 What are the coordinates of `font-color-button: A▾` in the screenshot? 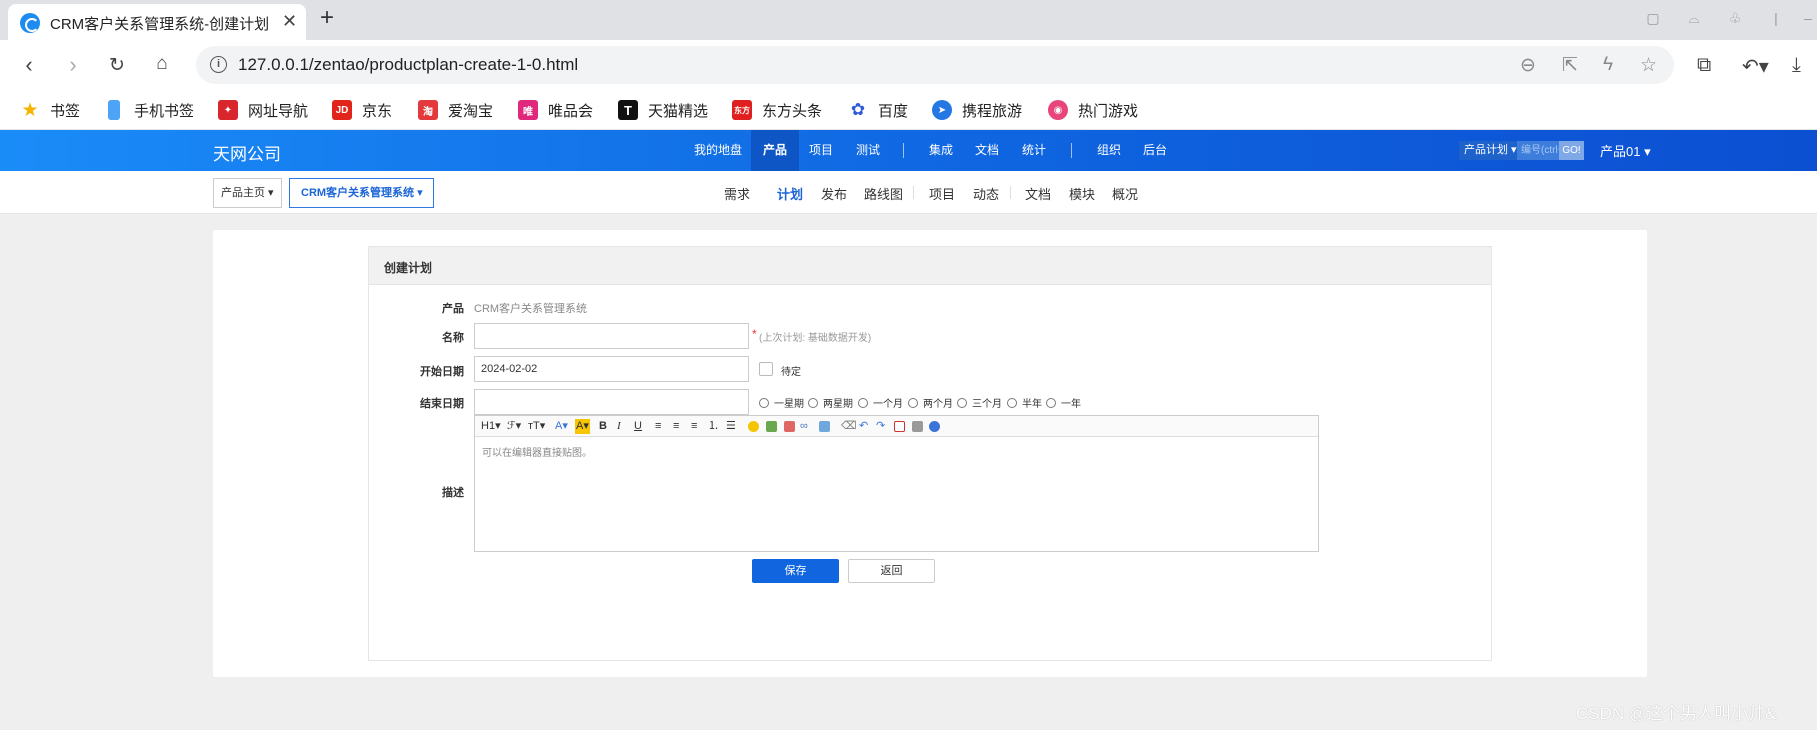 It's located at (561, 426).